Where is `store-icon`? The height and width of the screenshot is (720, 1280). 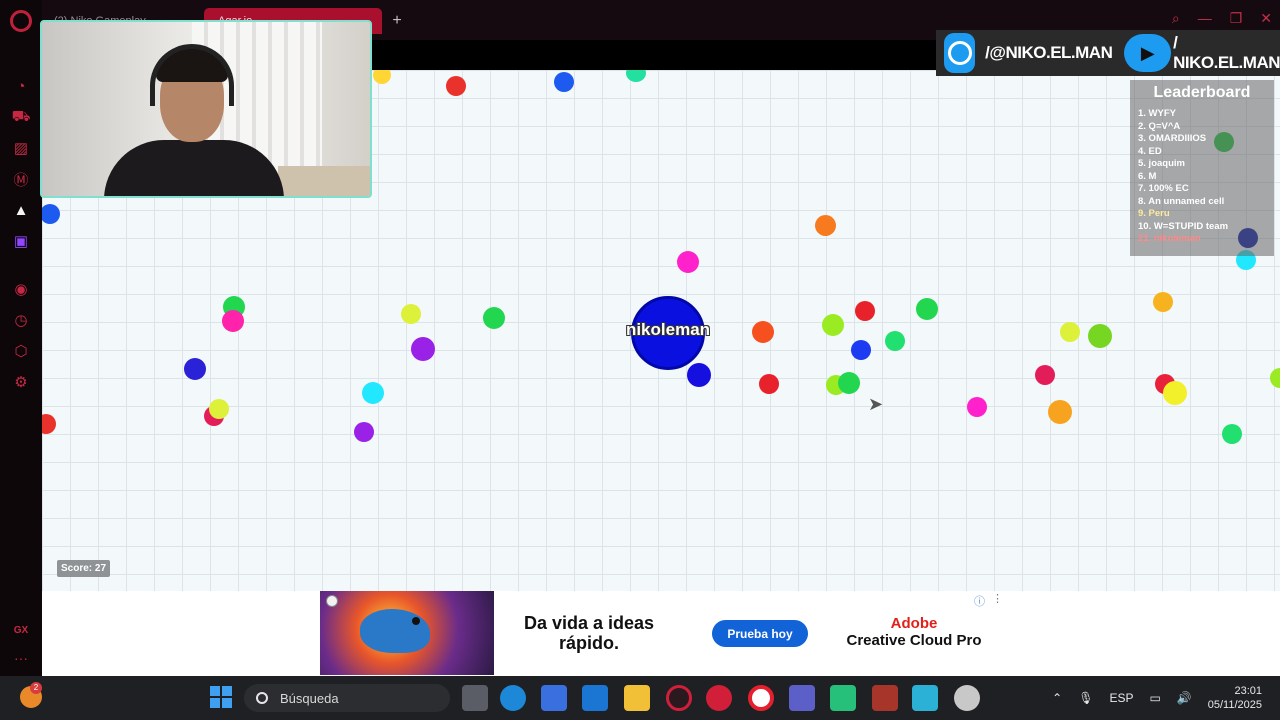 store-icon is located at coordinates (554, 698).